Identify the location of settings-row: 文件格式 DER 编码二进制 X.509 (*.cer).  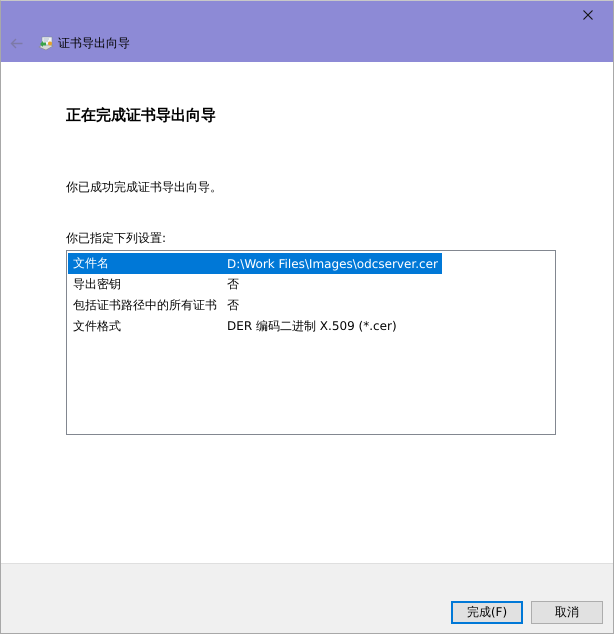
(234, 326).